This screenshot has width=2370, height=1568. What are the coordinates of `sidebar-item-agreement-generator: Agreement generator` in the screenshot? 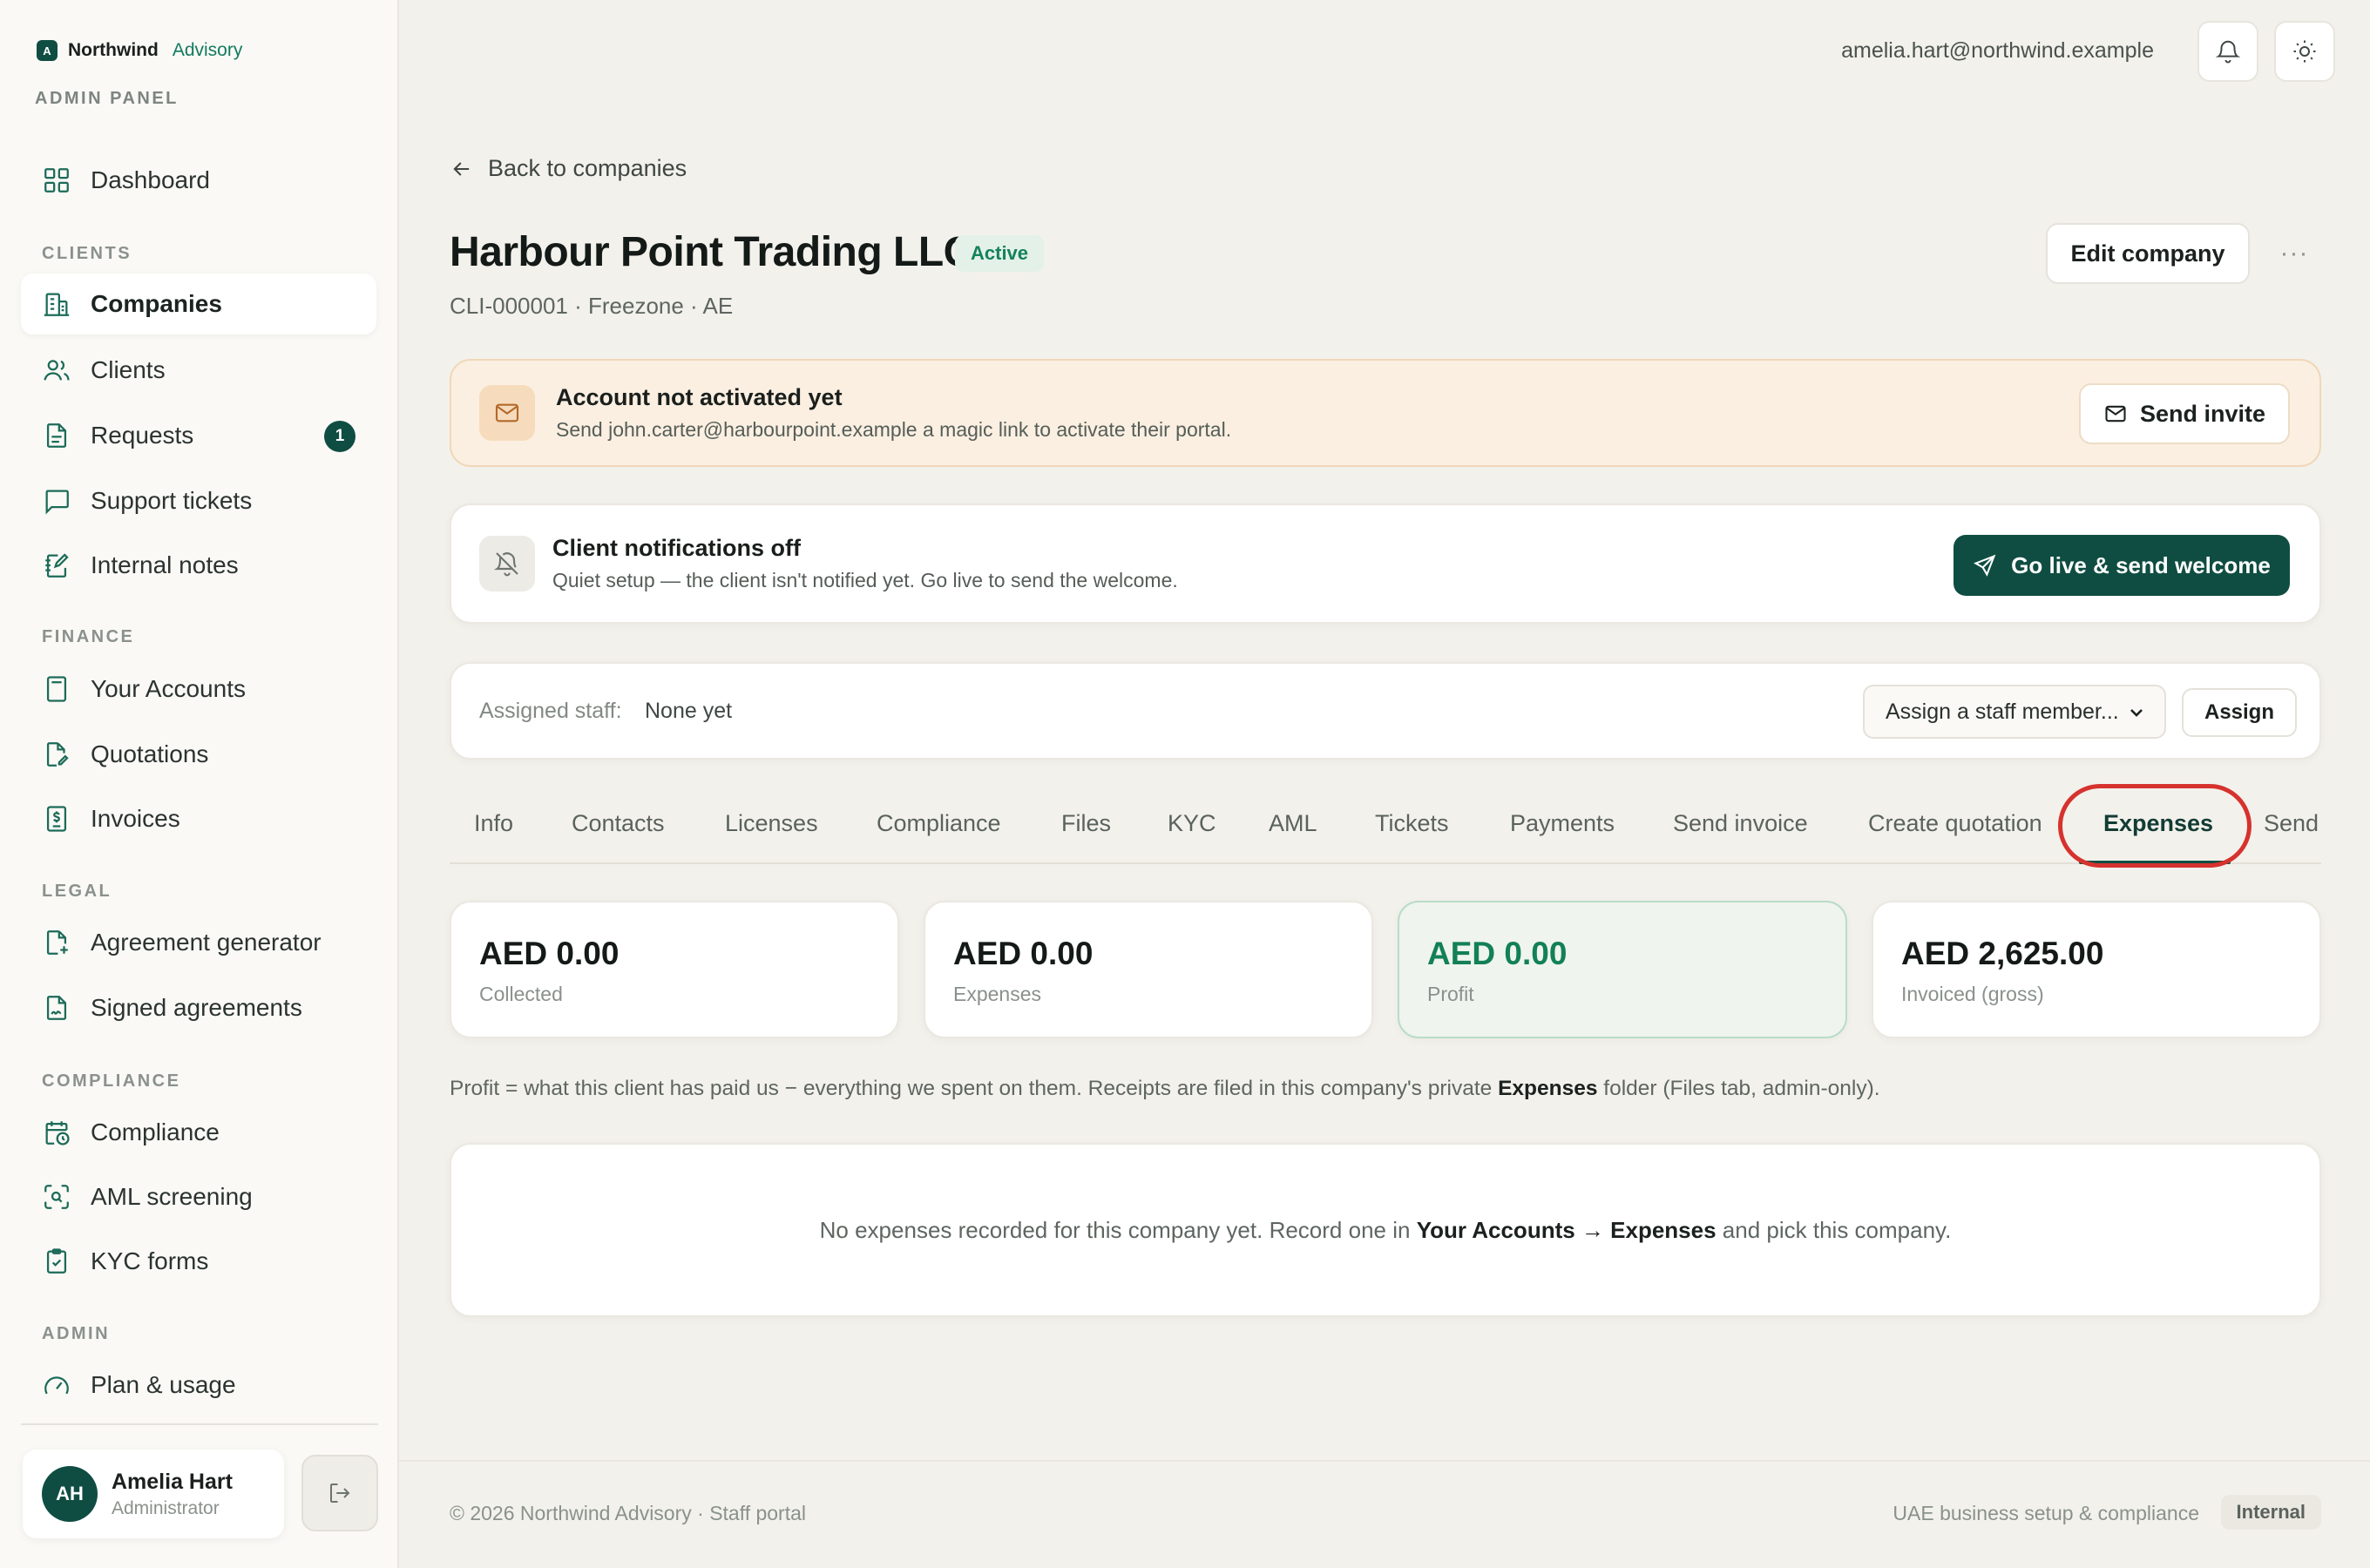 It's located at (198, 943).